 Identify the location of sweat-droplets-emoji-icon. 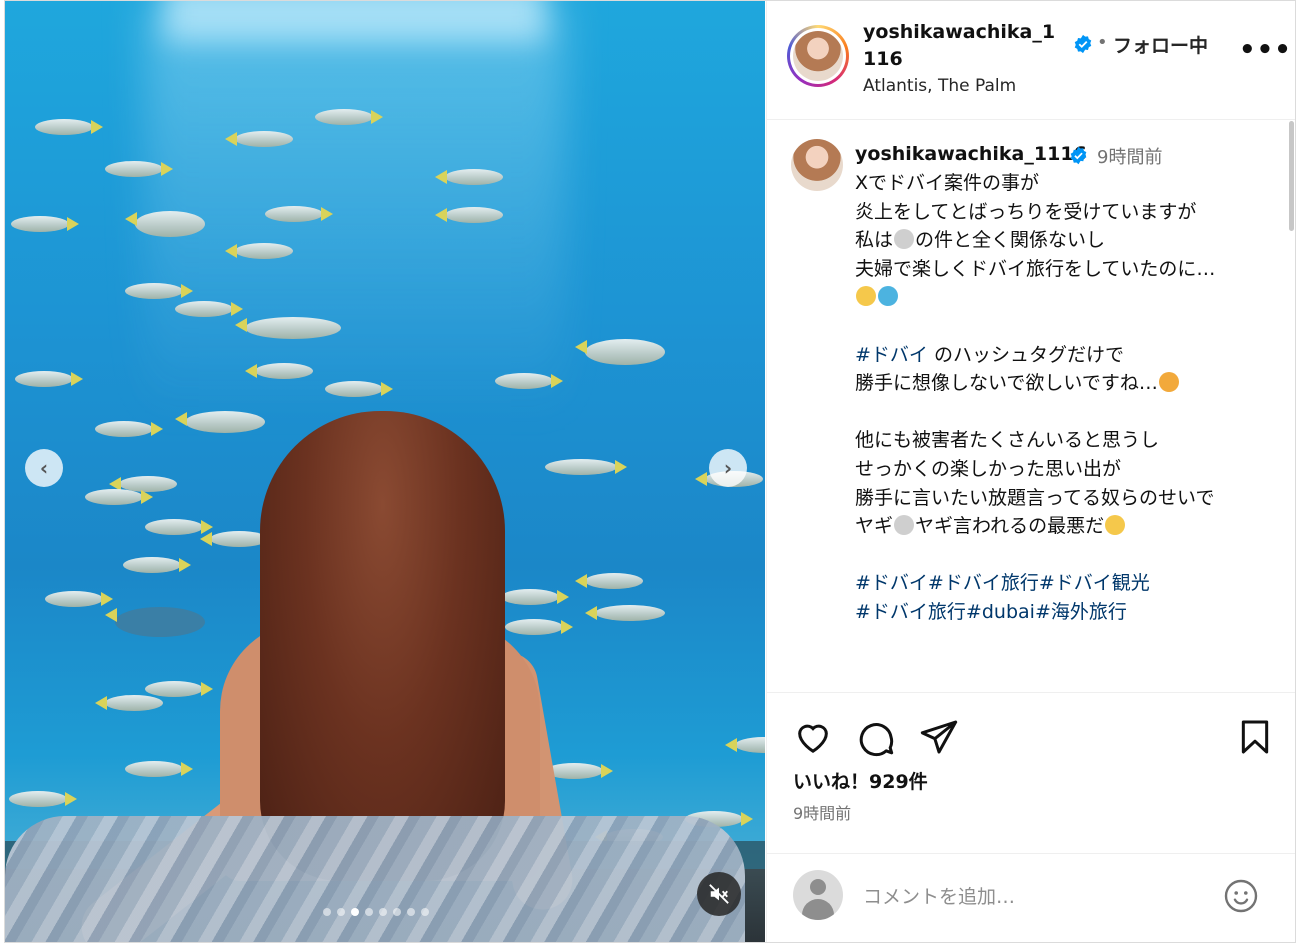
(888, 296).